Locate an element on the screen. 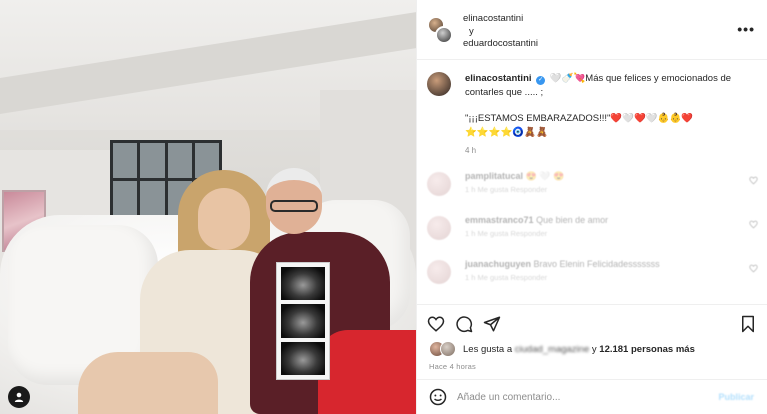 The height and width of the screenshot is (414, 767). likes-user: ciudad_magazine is located at coordinates (552, 349).